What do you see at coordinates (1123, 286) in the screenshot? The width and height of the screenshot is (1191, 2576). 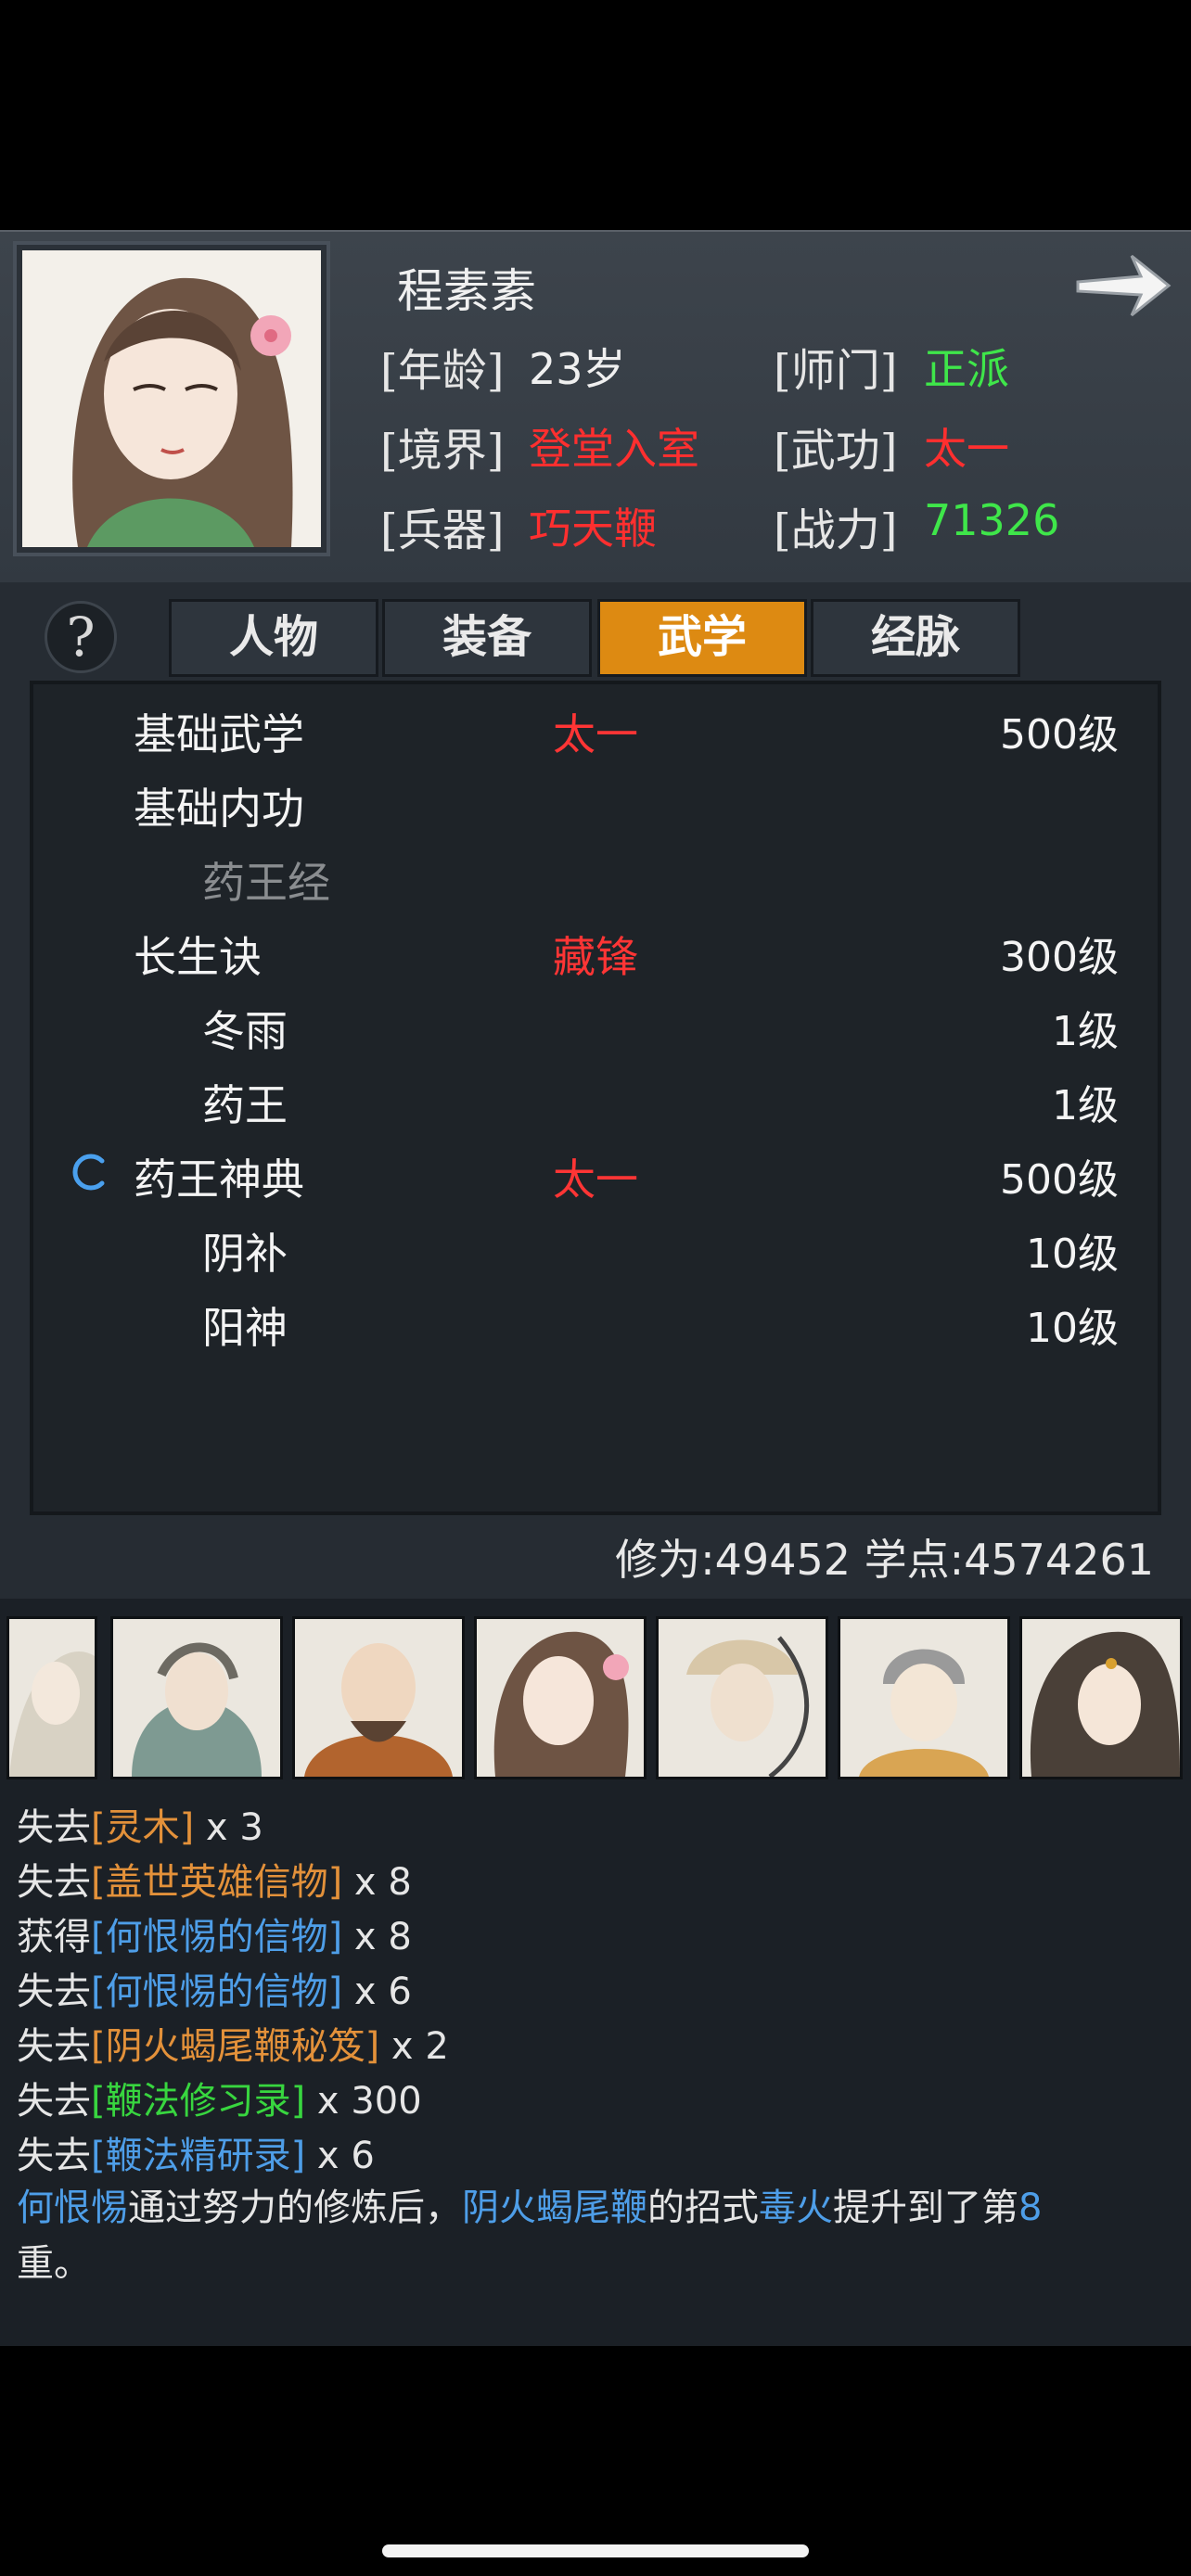 I see `next-arrow-icon` at bounding box center [1123, 286].